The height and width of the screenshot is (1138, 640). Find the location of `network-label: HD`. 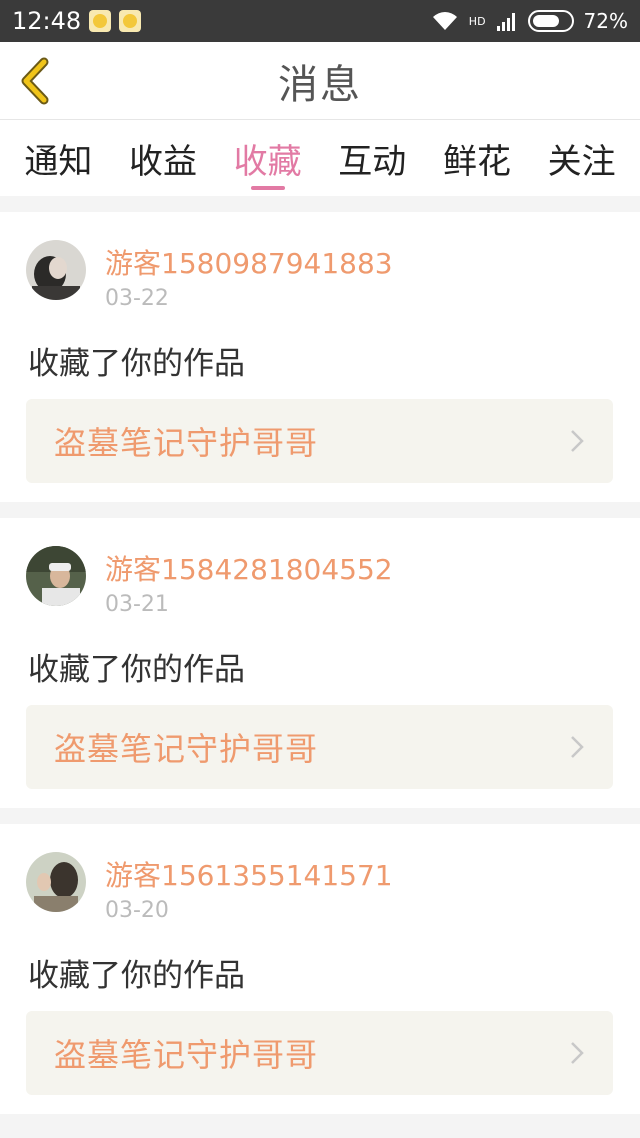

network-label: HD is located at coordinates (477, 21).